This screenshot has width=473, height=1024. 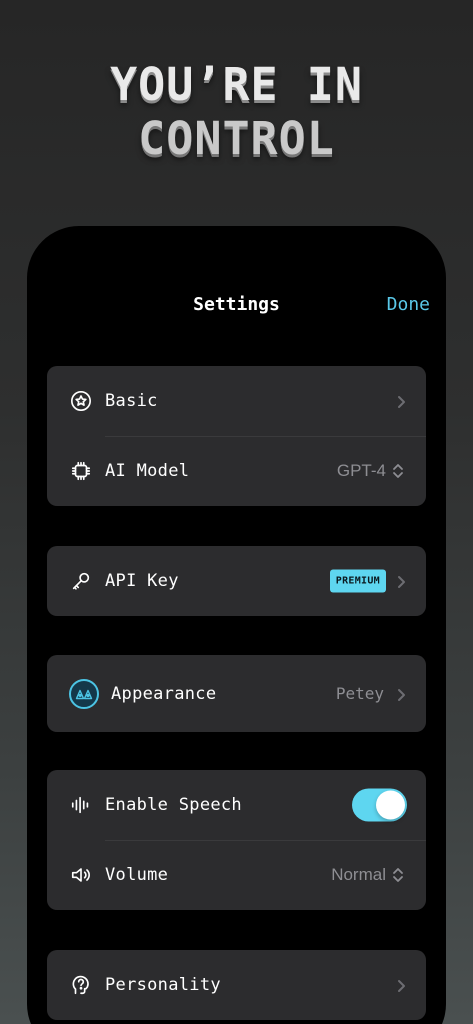 What do you see at coordinates (408, 304) in the screenshot?
I see `done-button: Done` at bounding box center [408, 304].